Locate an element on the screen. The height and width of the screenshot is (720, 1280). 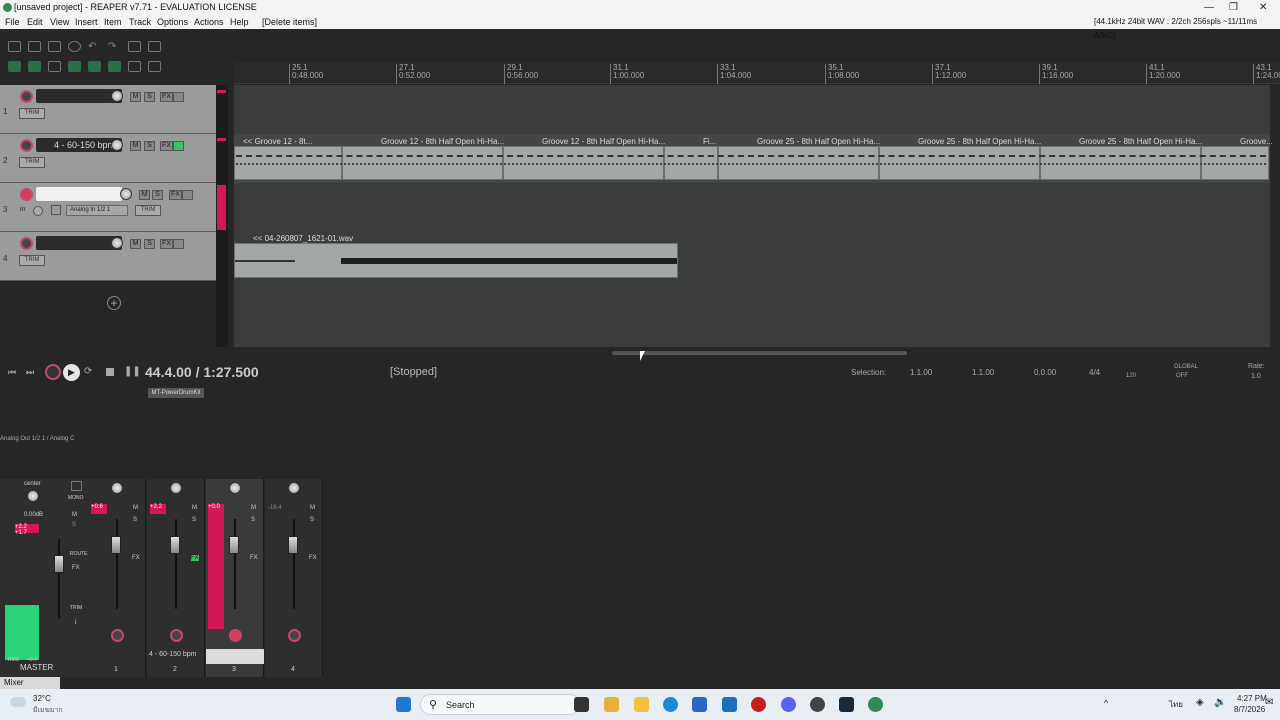
rate-value: 1.0 is located at coordinates (1256, 376).